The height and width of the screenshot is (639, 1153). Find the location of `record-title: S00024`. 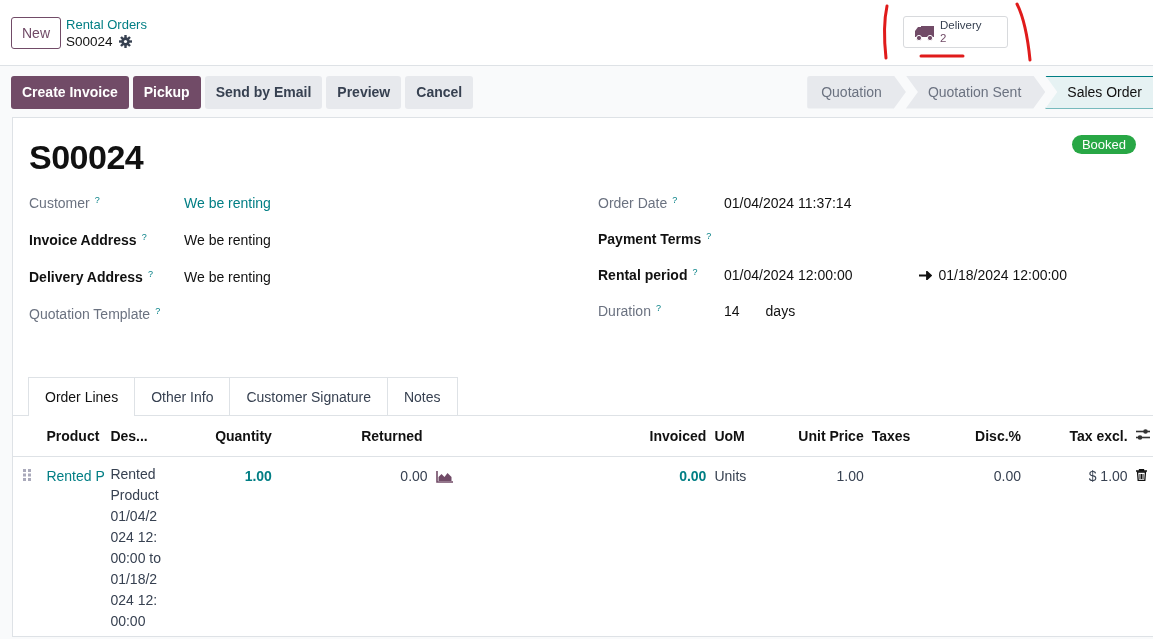

record-title: S00024 is located at coordinates (86, 157).